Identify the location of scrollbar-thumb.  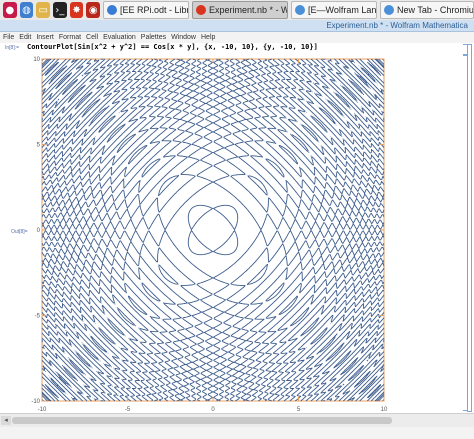
(202, 420).